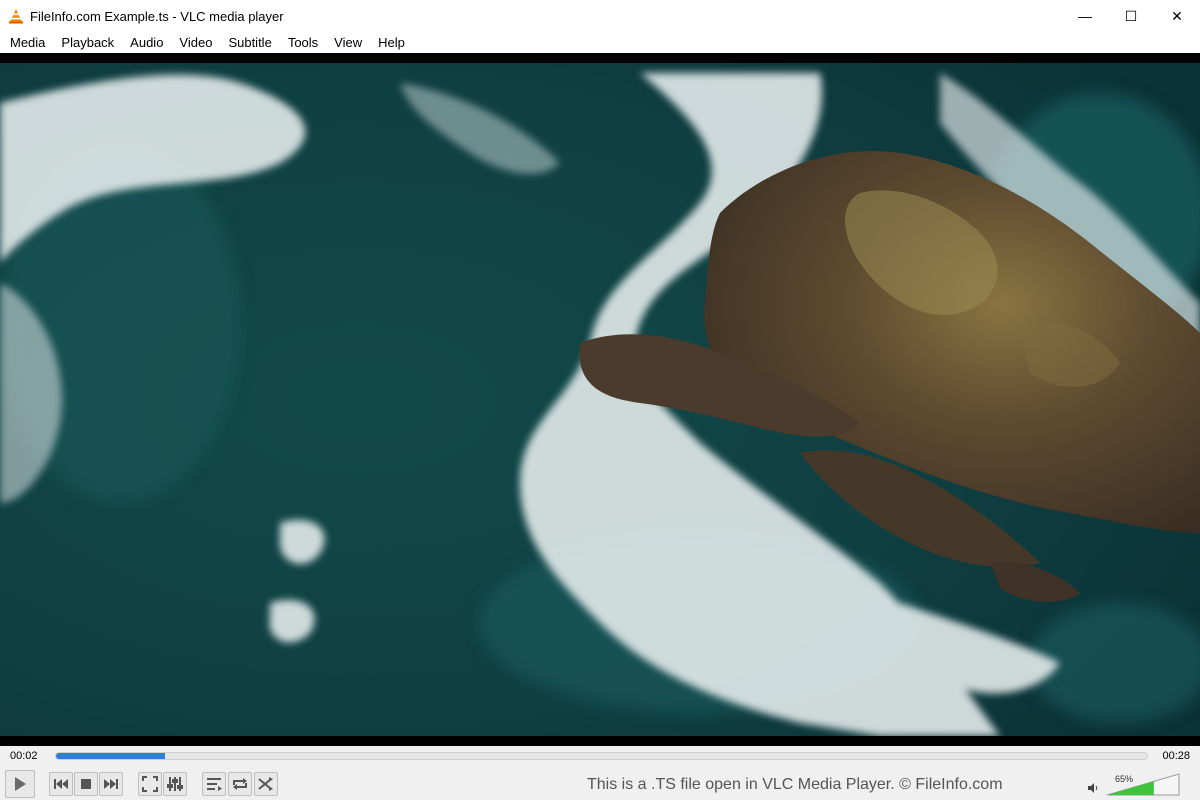 The height and width of the screenshot is (800, 1200). Describe the element at coordinates (391, 42) in the screenshot. I see `menu-help: Help` at that location.